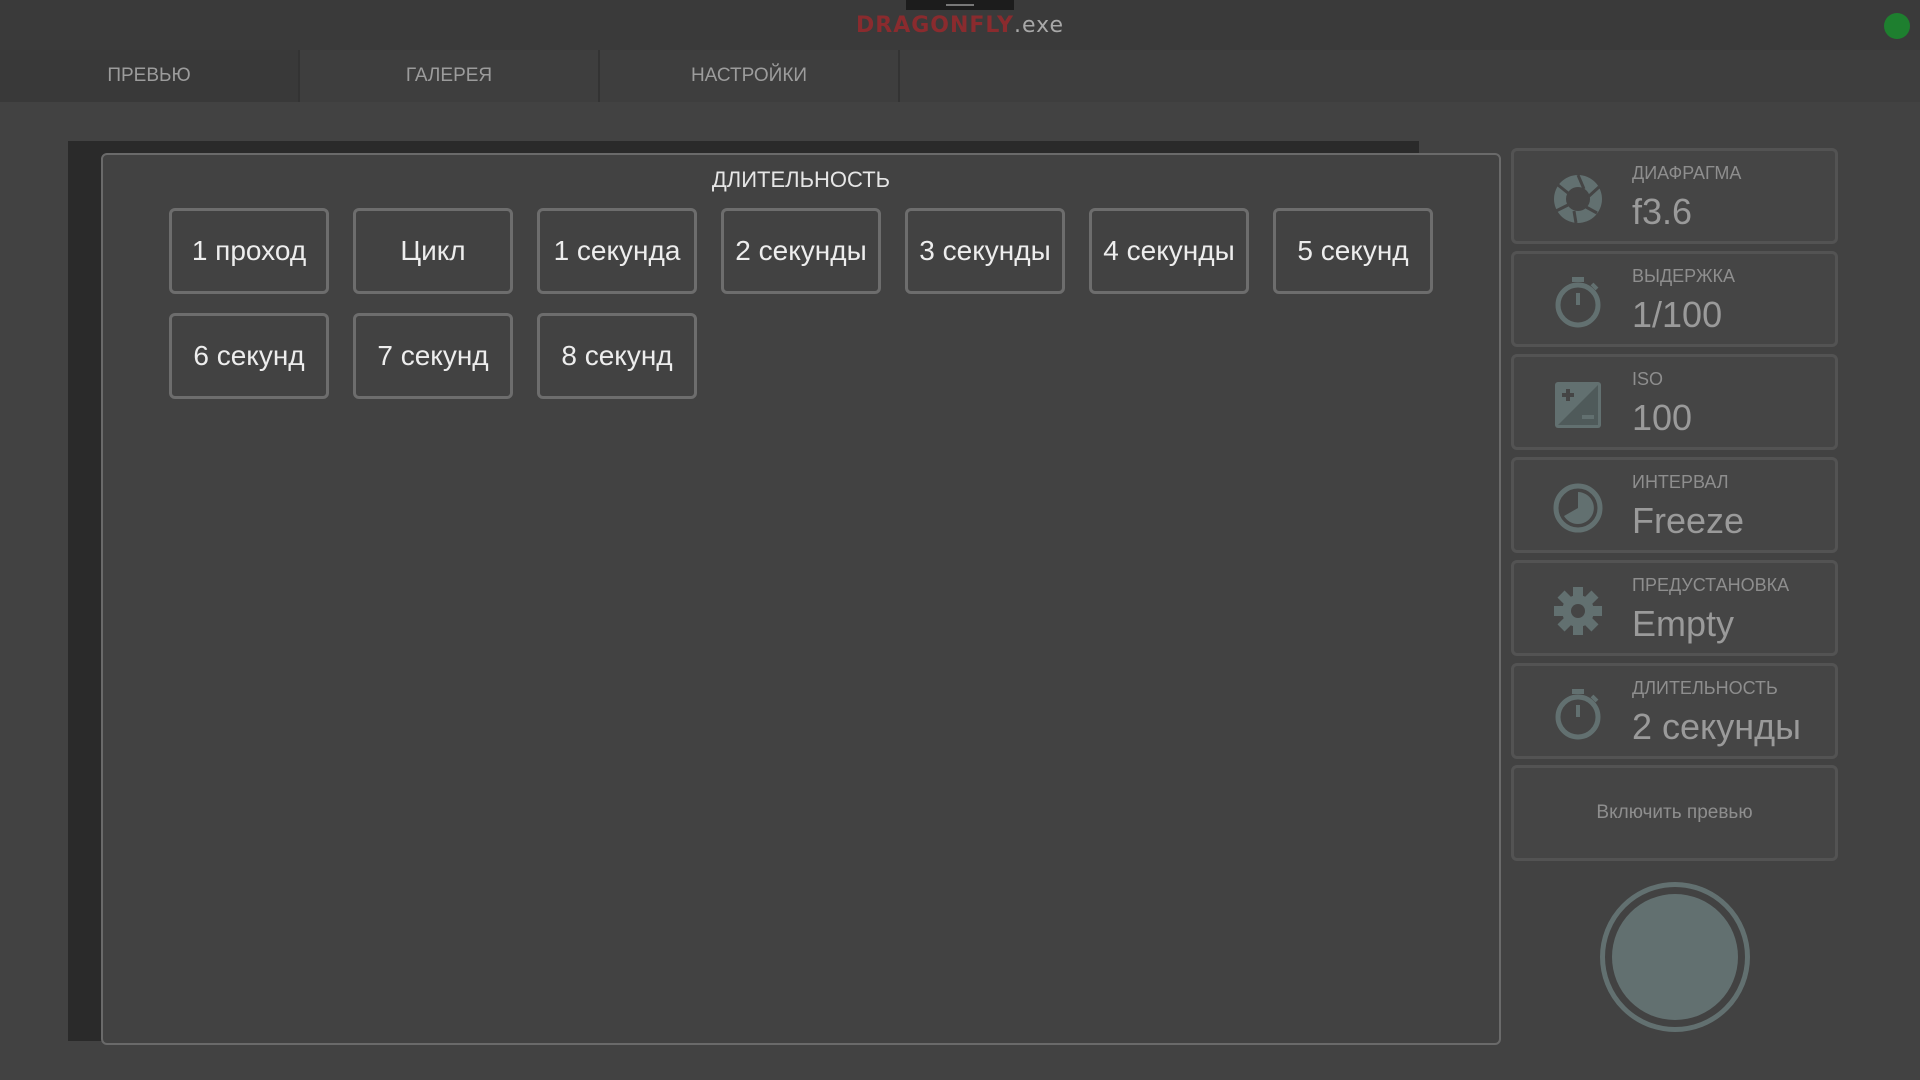  I want to click on duration-option-3s: 3 секунды, so click(985, 251).